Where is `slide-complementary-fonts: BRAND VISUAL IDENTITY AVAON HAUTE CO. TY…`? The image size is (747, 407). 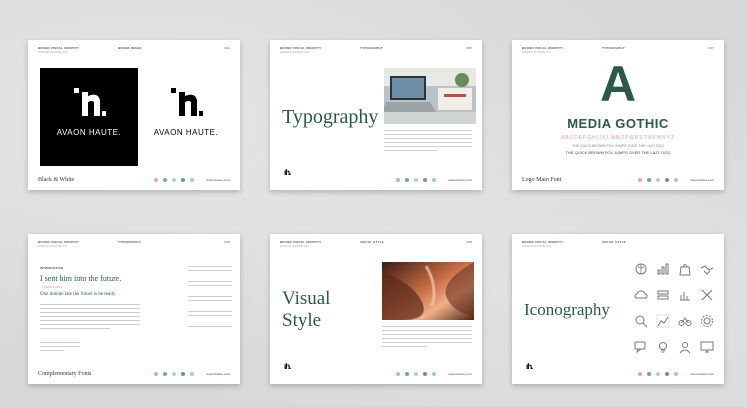 slide-complementary-fonts: BRAND VISUAL IDENTITY AVAON HAUTE CO. TY… is located at coordinates (134, 309).